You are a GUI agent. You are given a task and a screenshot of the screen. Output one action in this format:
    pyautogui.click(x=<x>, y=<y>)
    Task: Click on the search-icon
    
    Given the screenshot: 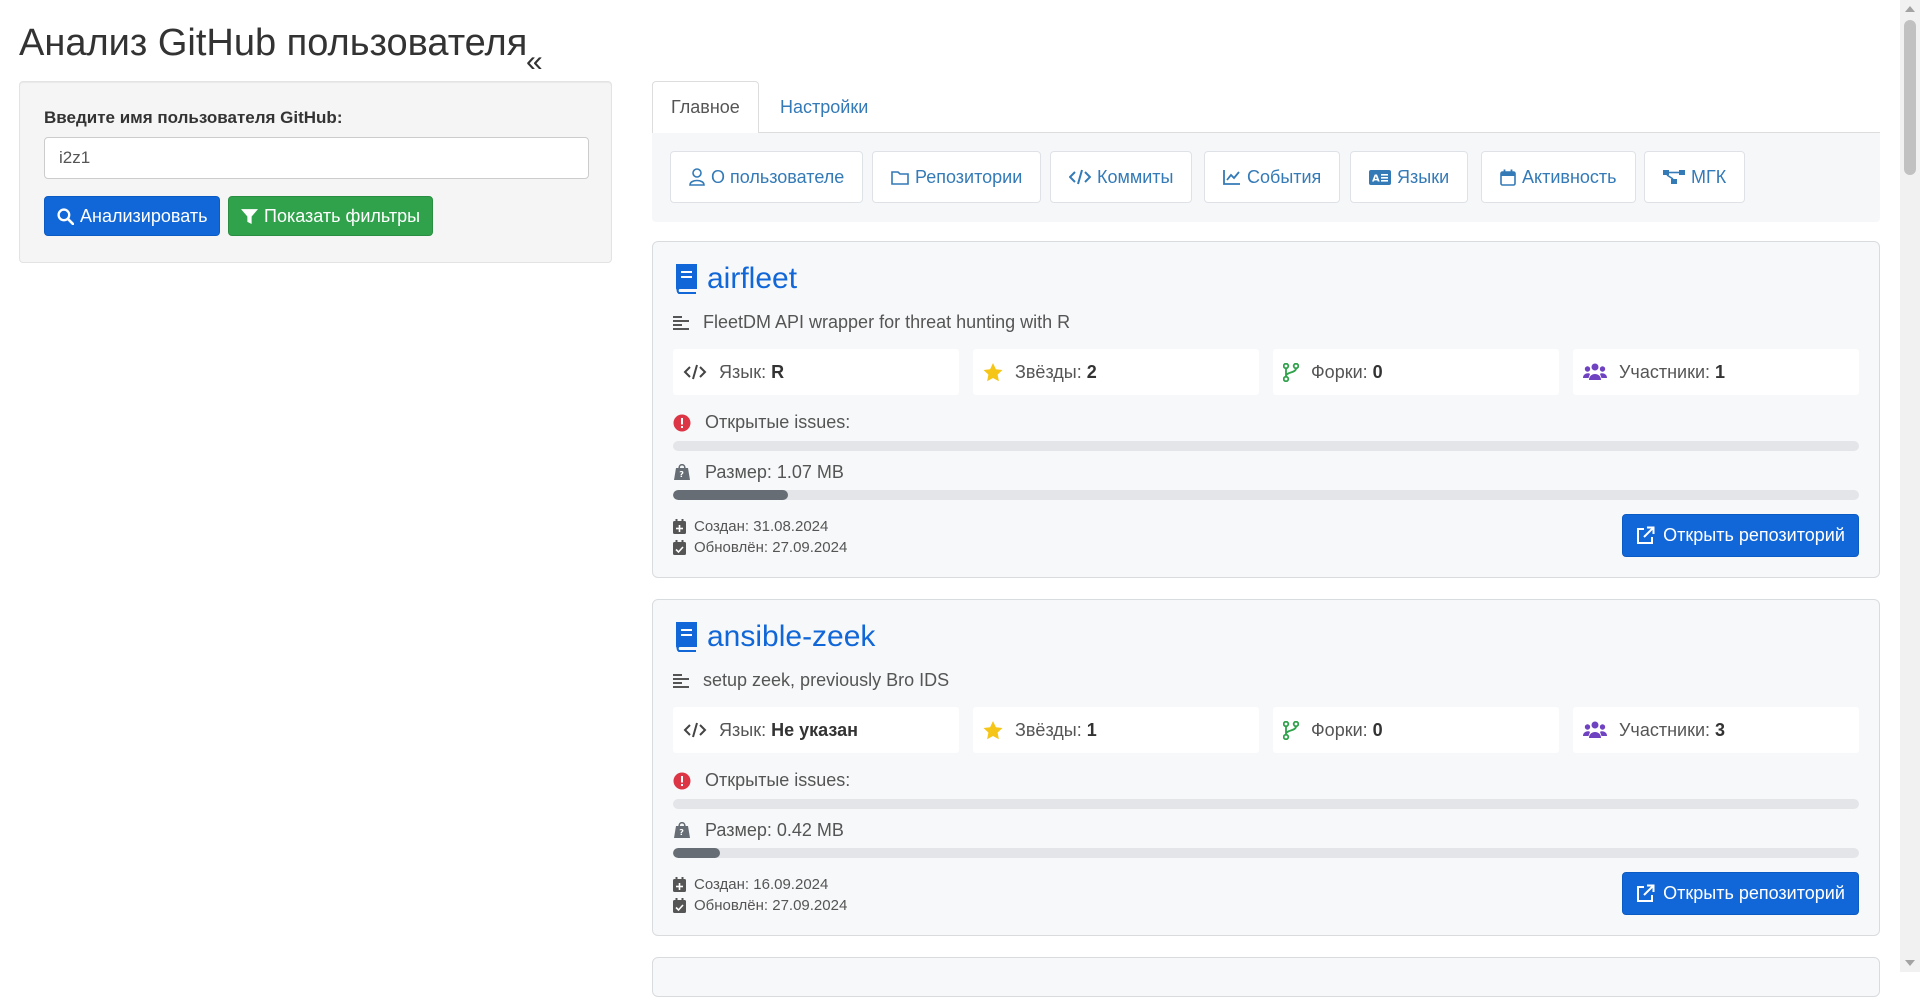 What is the action you would take?
    pyautogui.click(x=65, y=216)
    